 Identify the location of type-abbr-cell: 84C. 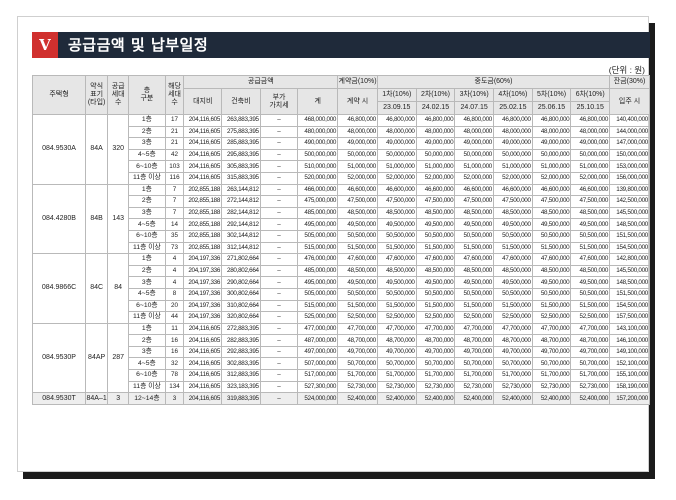
(97, 288).